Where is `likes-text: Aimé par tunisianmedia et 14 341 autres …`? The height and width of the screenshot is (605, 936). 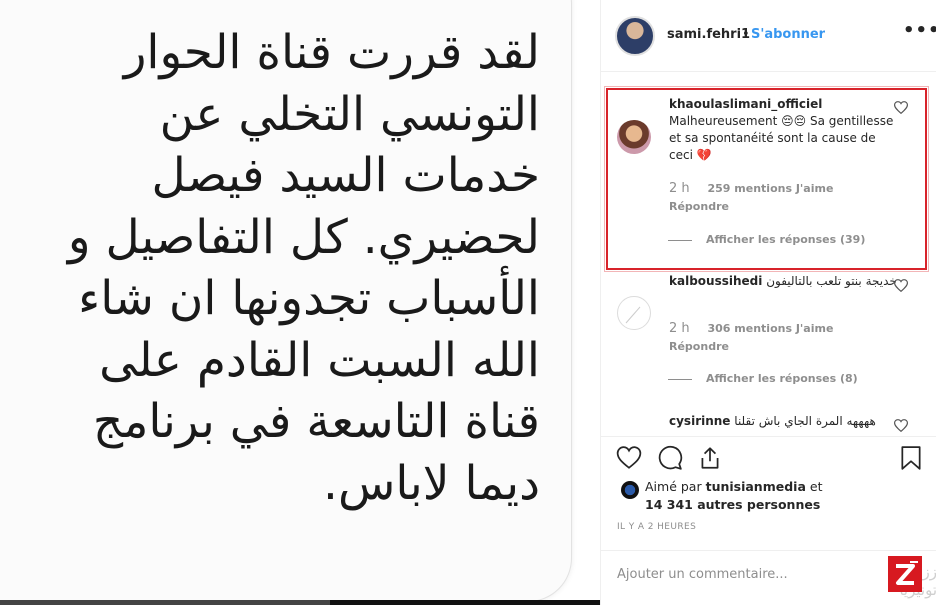
likes-text: Aimé par tunisianmedia et 14 341 autres … is located at coordinates (775, 496).